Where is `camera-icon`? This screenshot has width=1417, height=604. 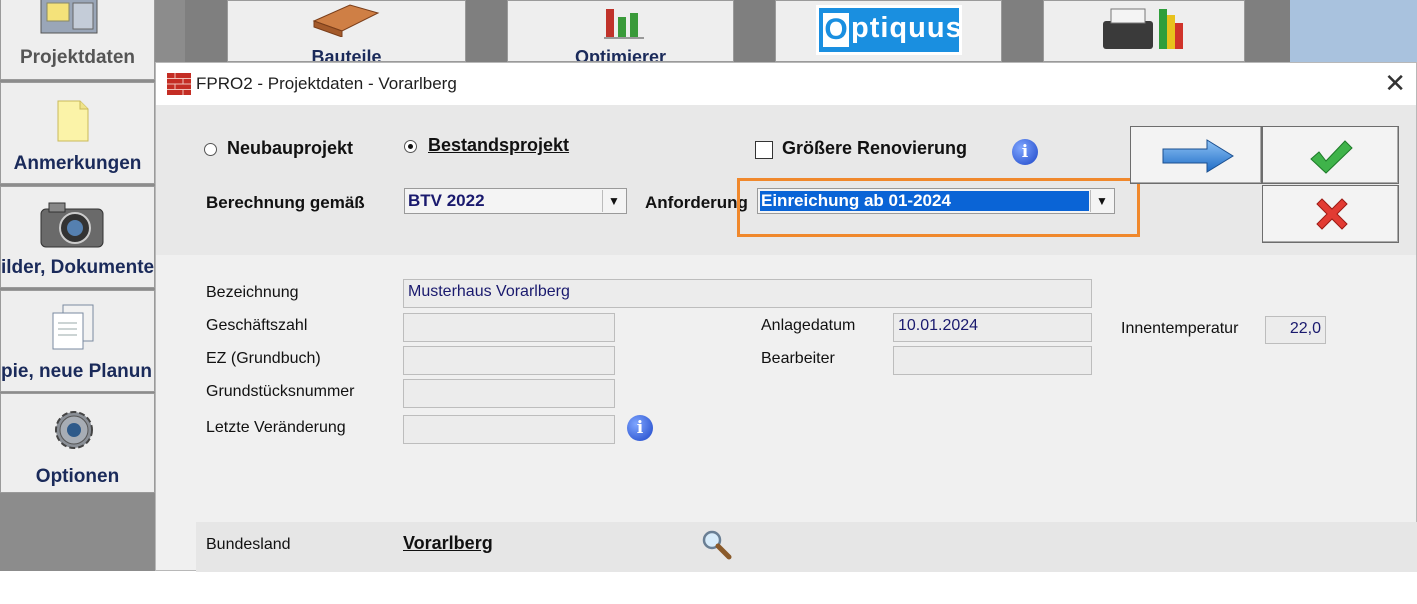
camera-icon is located at coordinates (72, 225).